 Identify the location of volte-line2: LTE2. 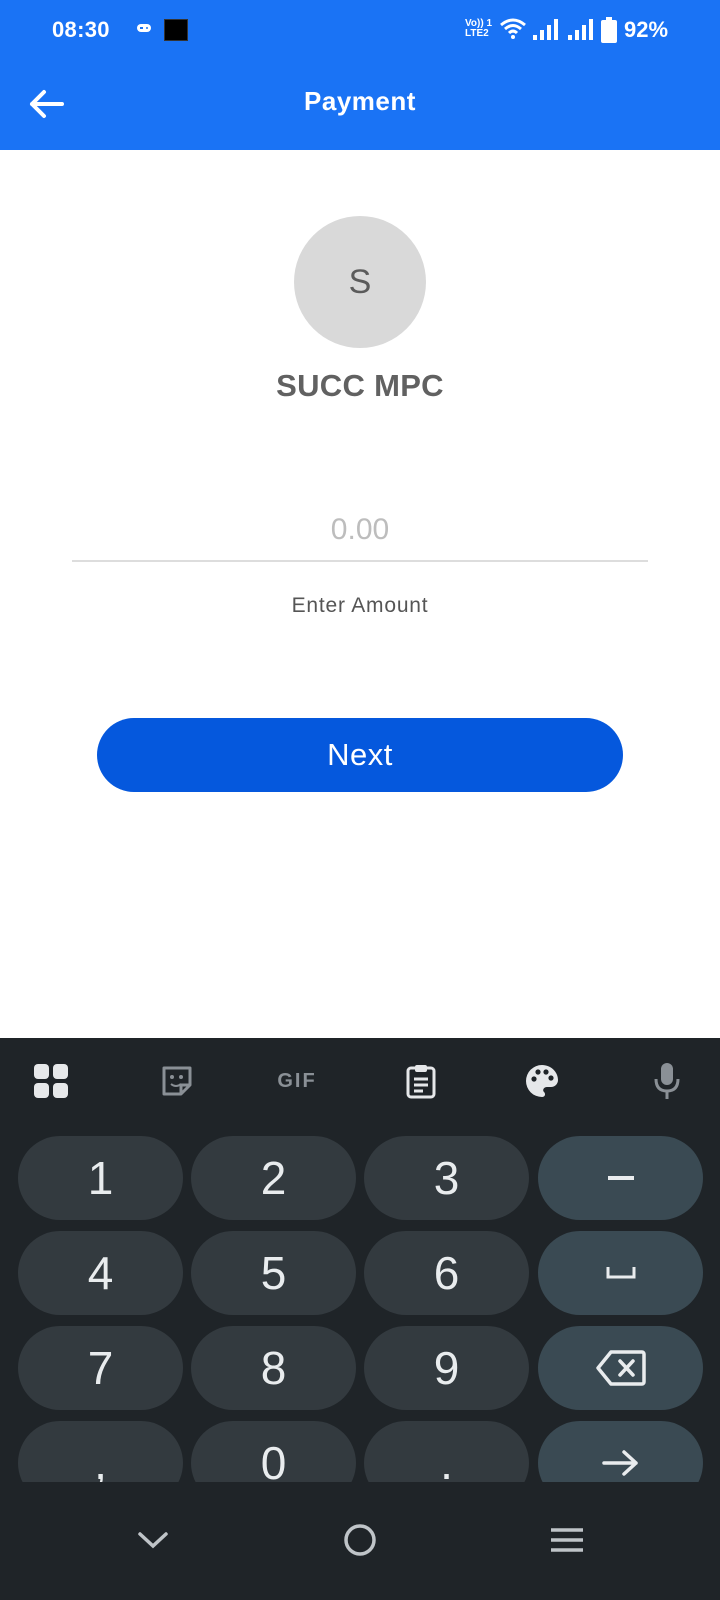
(477, 33).